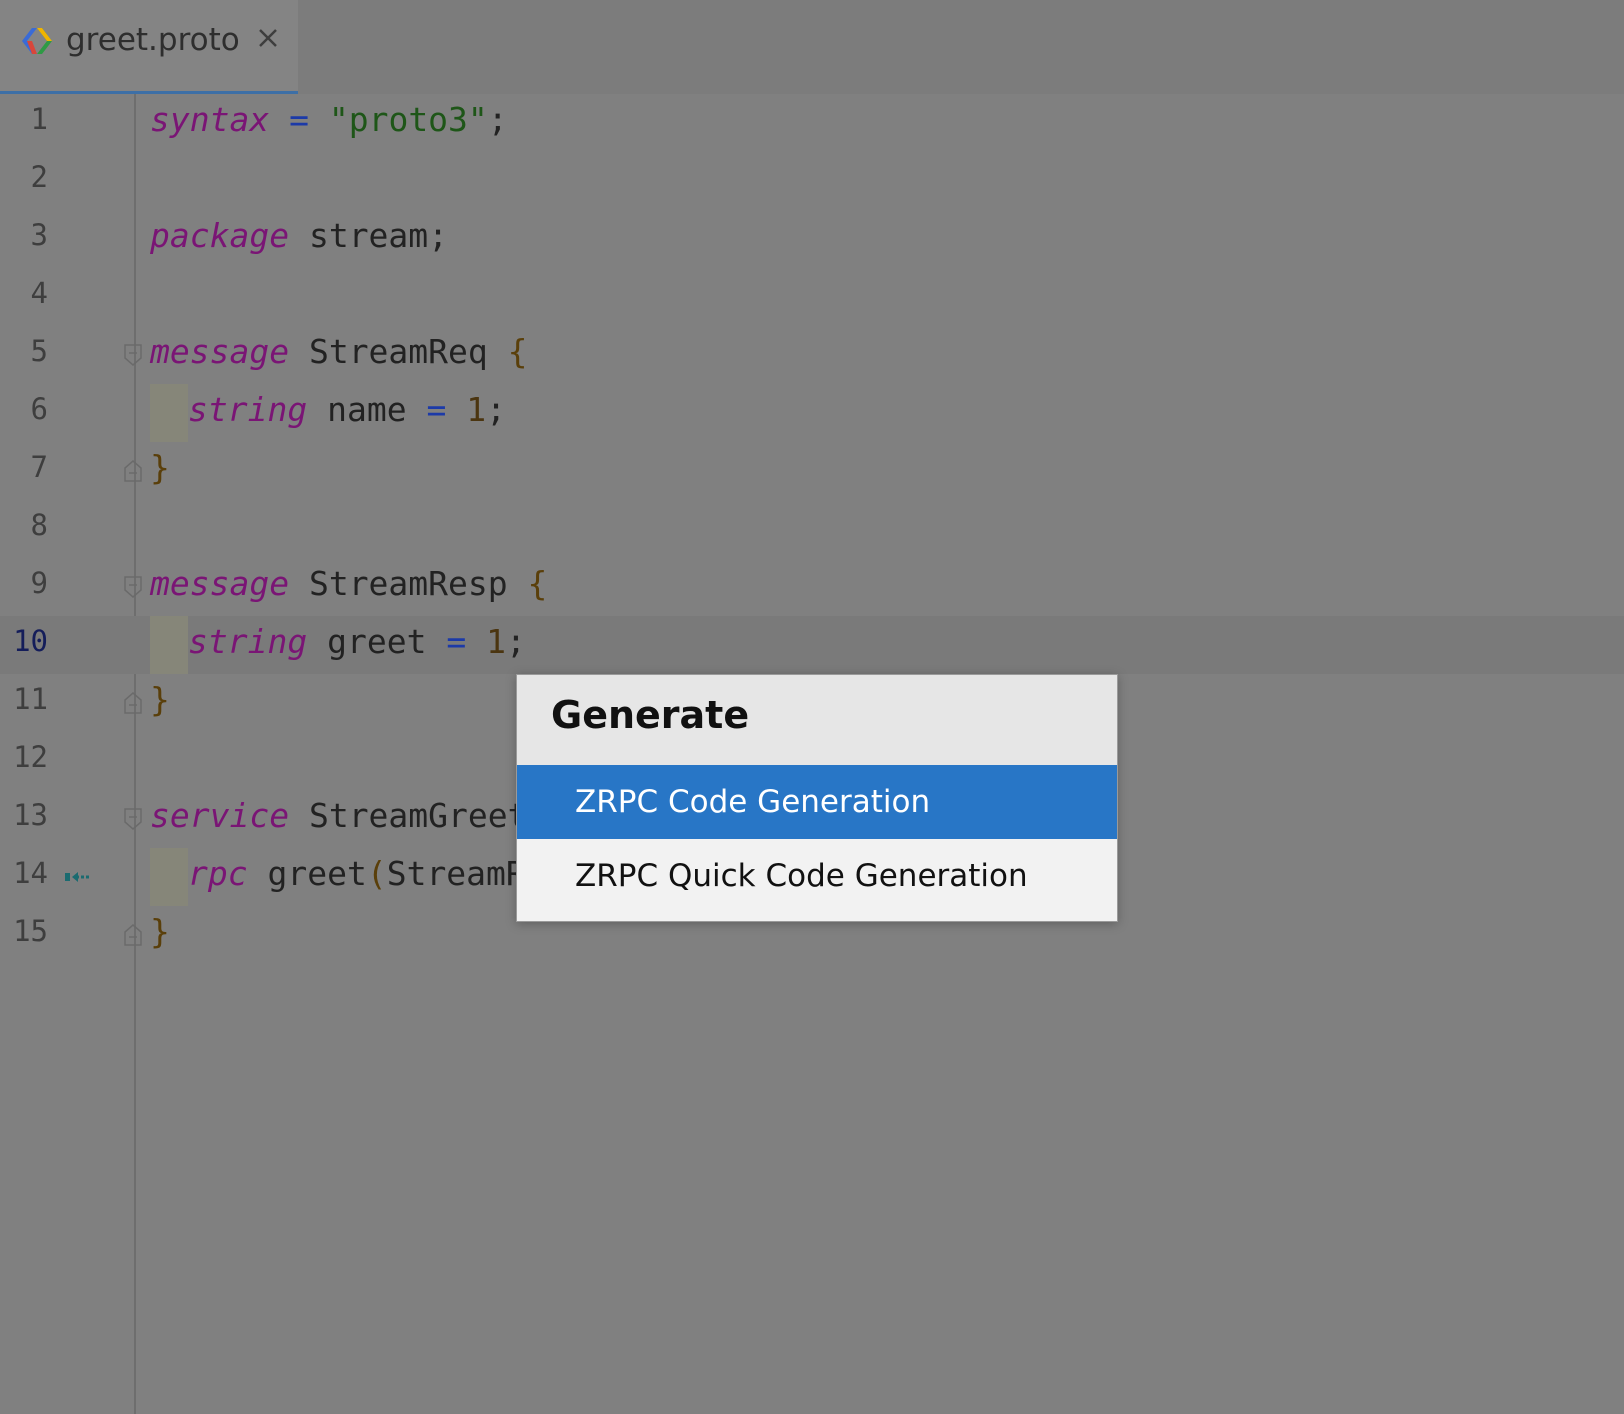  I want to click on line-number: 1, so click(39, 119).